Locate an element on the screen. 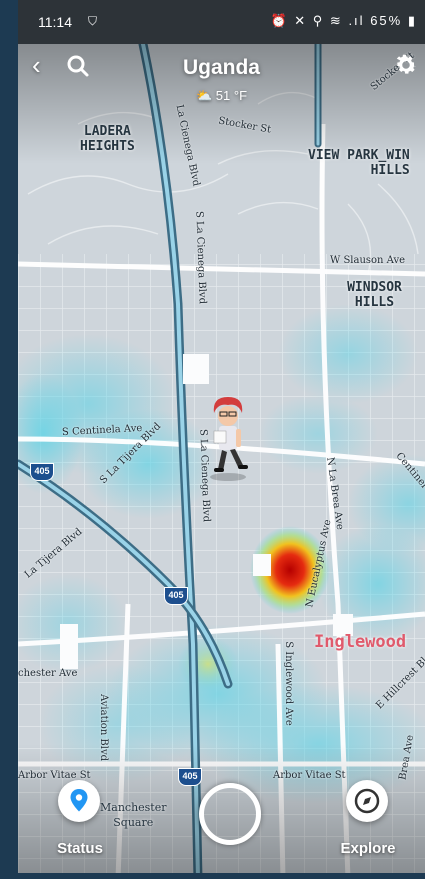 This screenshot has height=879, width=425. i405-shield-2: 405 is located at coordinates (176, 596).